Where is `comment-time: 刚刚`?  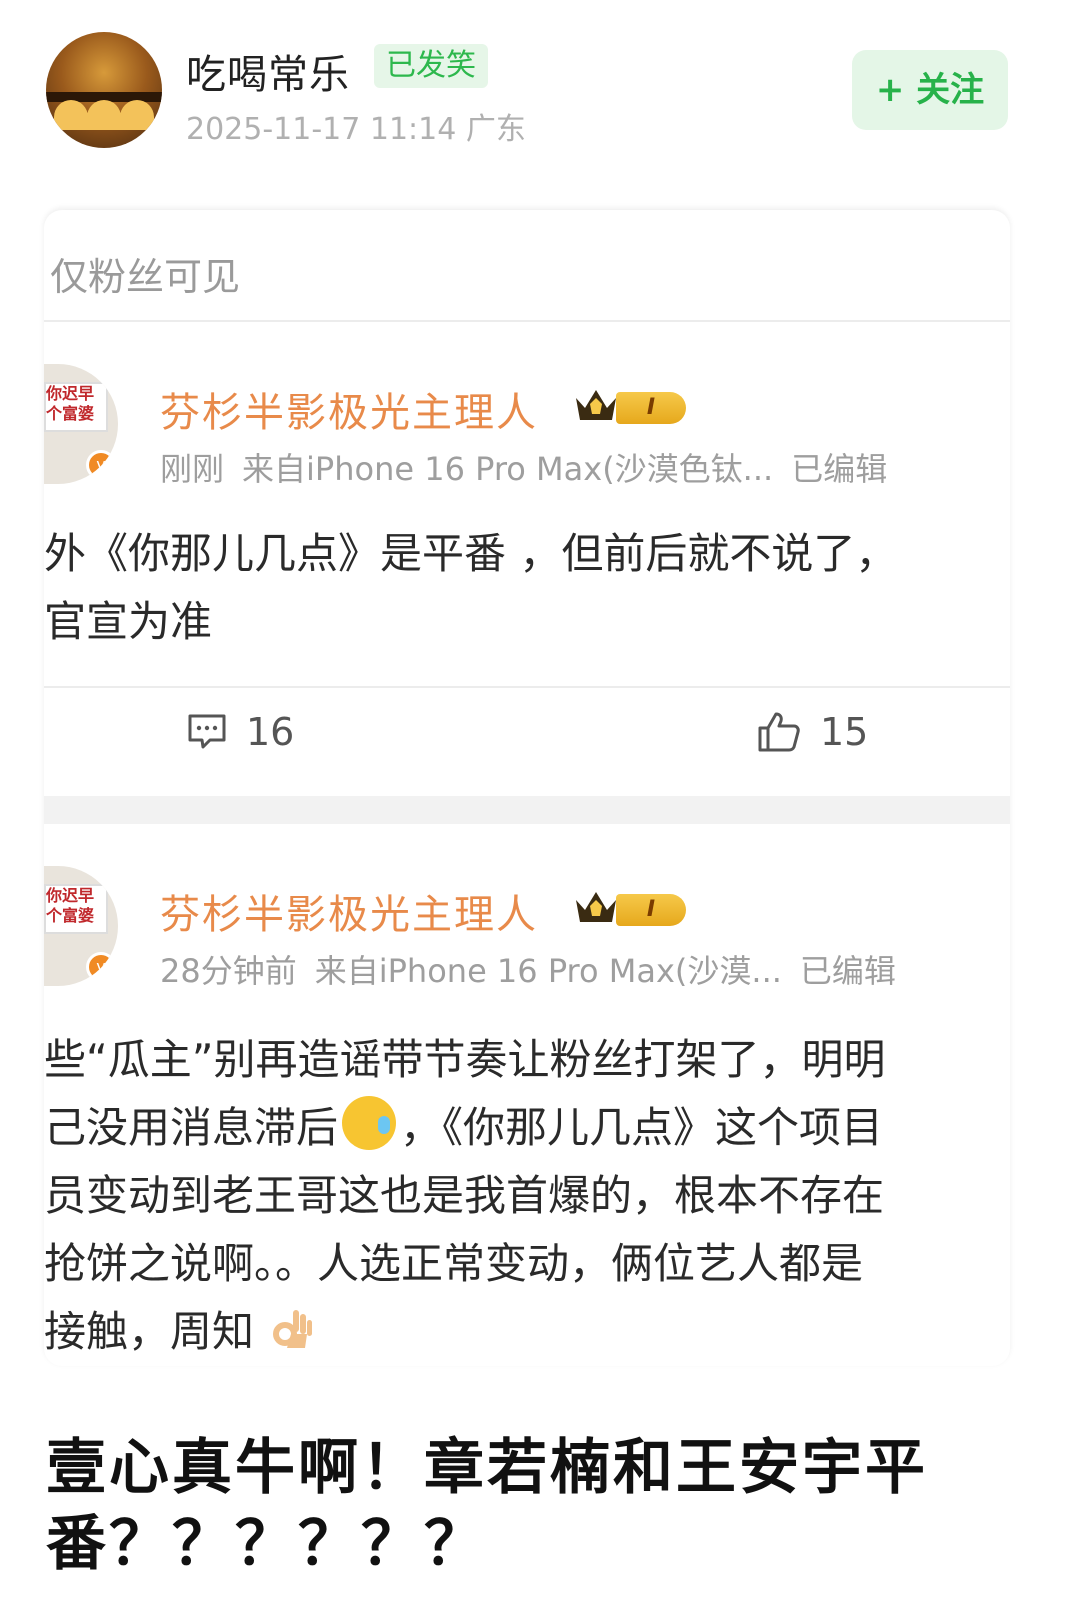 comment-time: 刚刚 is located at coordinates (192, 469).